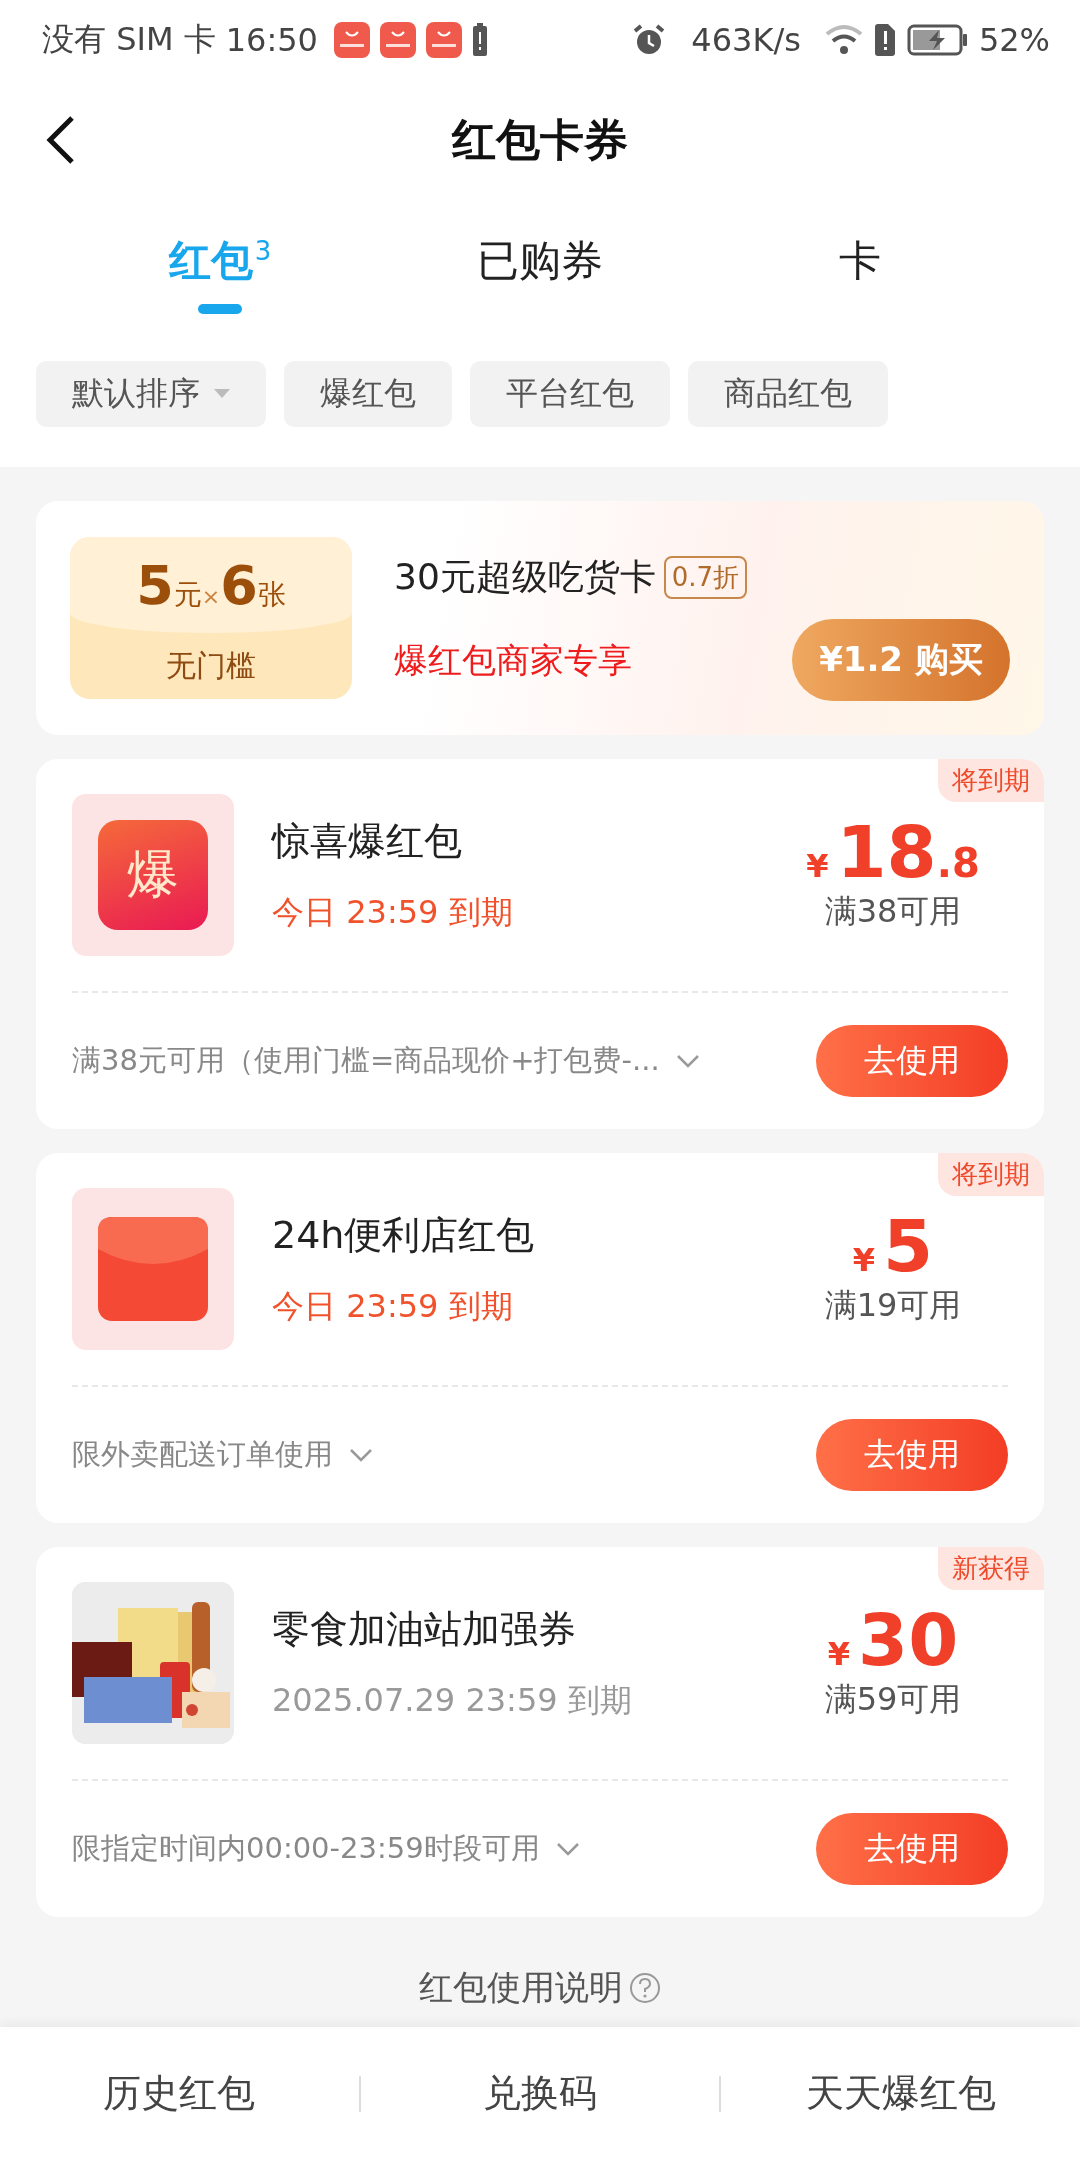  Describe the element at coordinates (513, 660) in the screenshot. I see `promo-subtitle: 爆红包商家专享` at that location.